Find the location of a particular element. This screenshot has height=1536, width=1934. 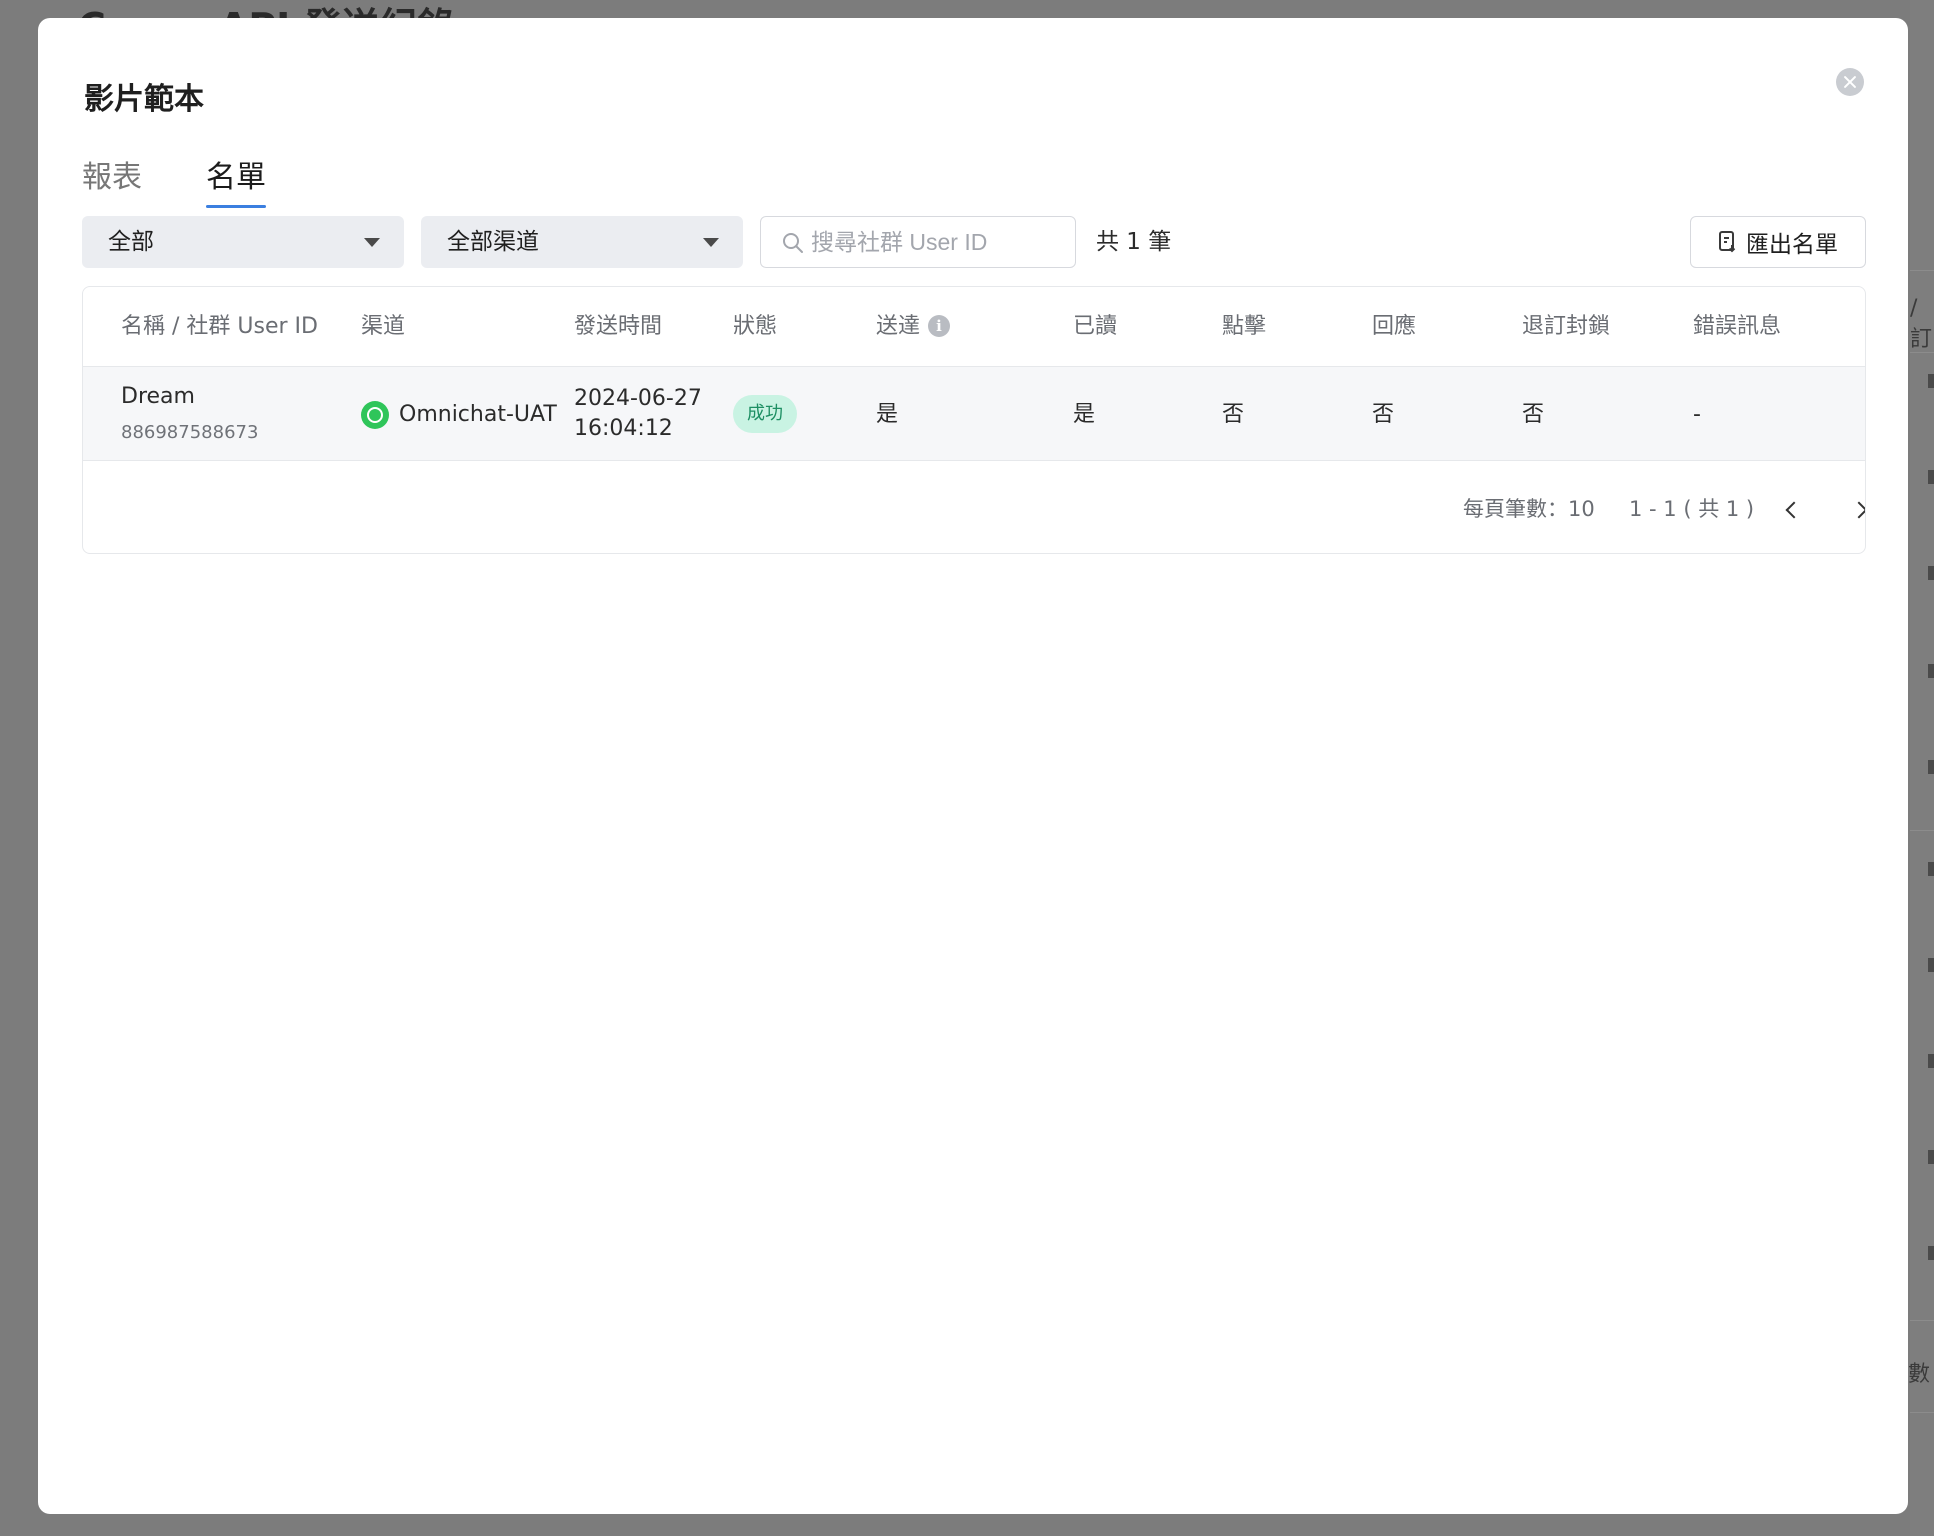

column-header-channel: 渠道 is located at coordinates (383, 326).